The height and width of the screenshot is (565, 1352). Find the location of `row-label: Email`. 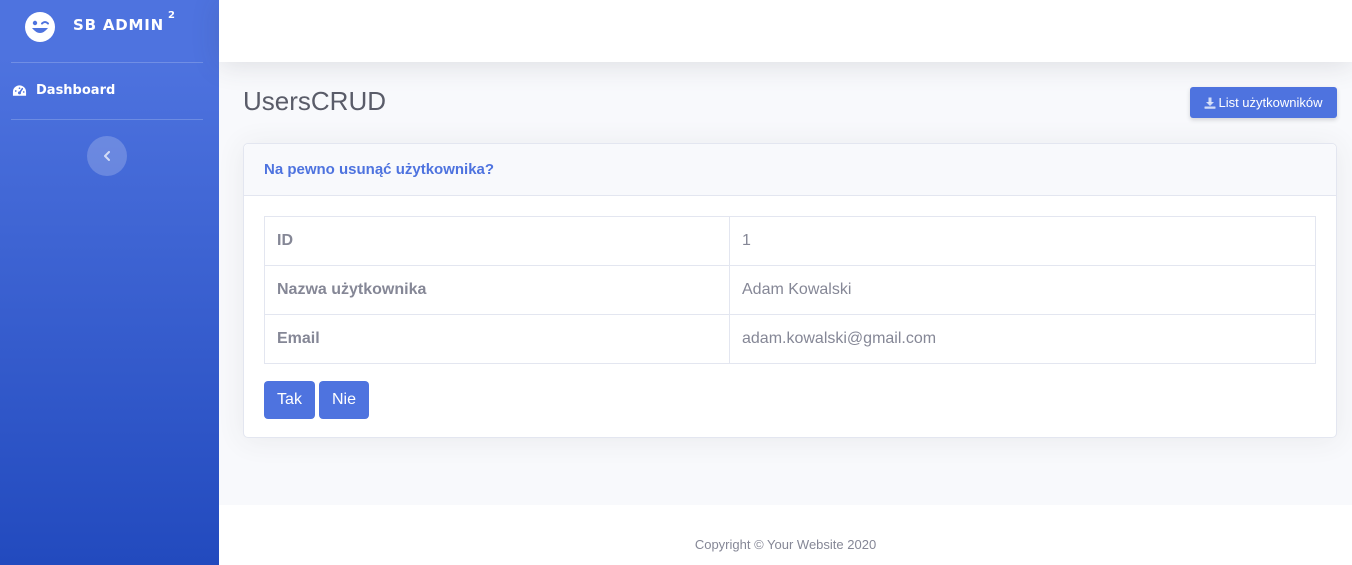

row-label: Email is located at coordinates (497, 339).